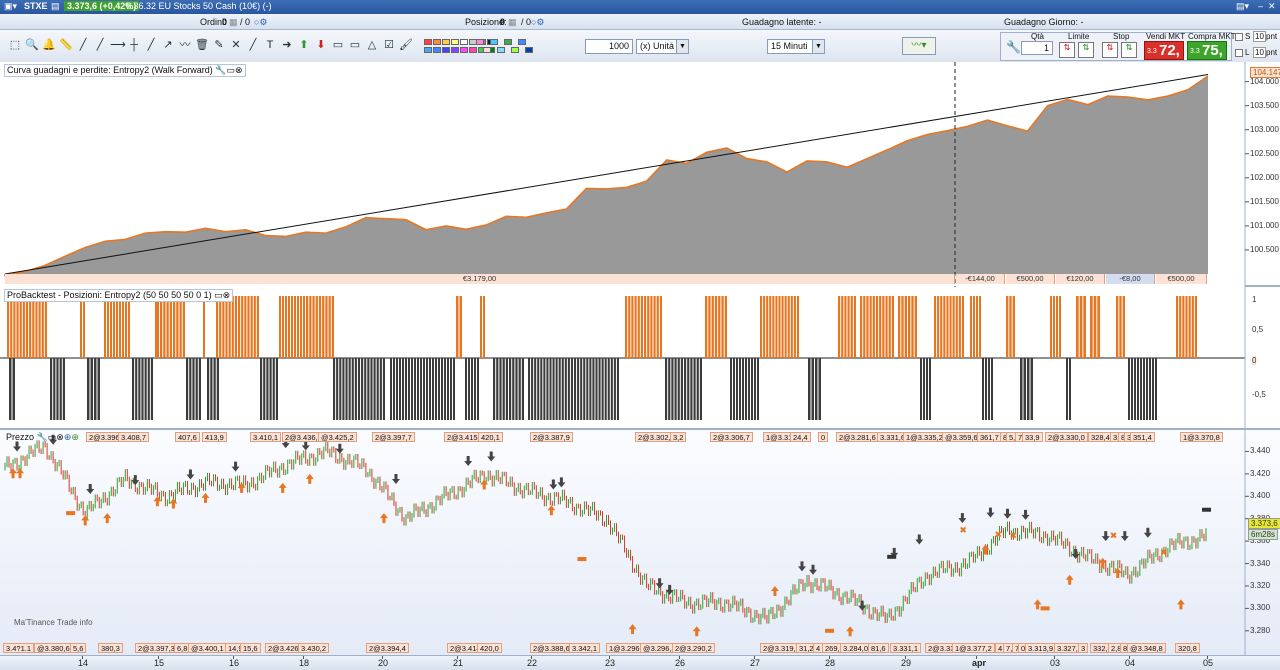 The image size is (1280, 670). What do you see at coordinates (36, 6) in the screenshot?
I see `symbol-label: STXE` at bounding box center [36, 6].